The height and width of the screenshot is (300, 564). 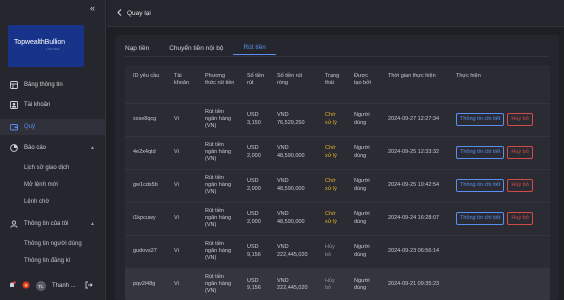 What do you see at coordinates (41, 286) in the screenshot?
I see `avatar: TL` at bounding box center [41, 286].